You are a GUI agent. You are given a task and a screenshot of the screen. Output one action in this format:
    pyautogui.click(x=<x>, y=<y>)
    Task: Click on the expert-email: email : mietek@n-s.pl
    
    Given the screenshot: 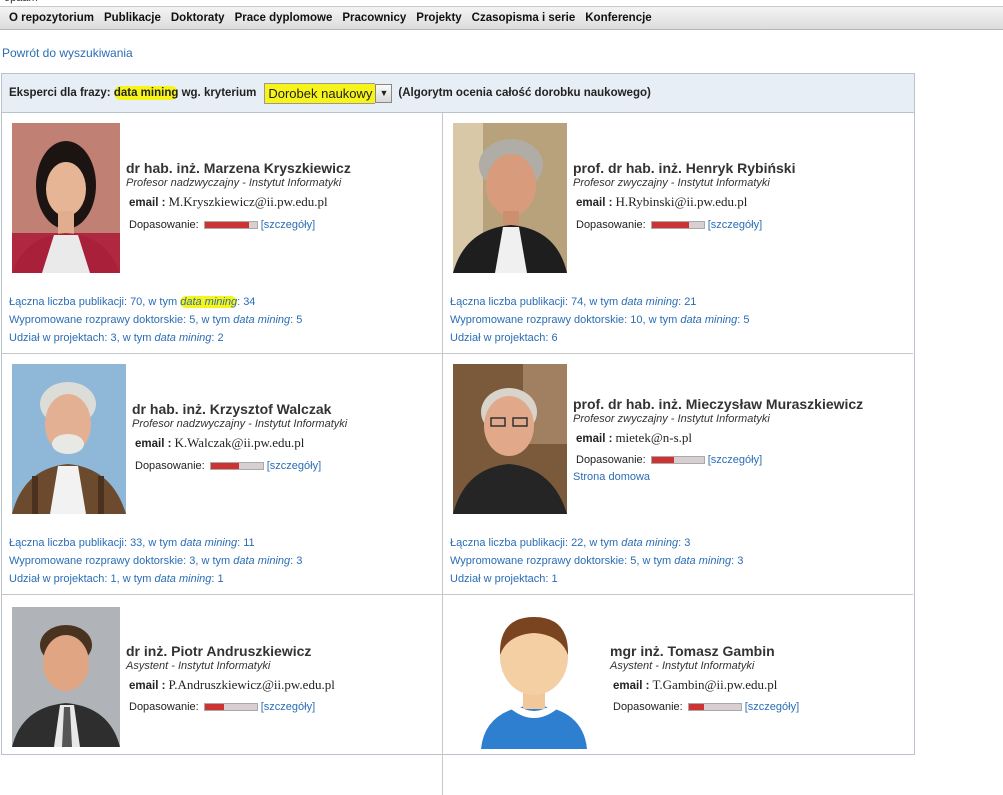 What is the action you would take?
    pyautogui.click(x=634, y=438)
    